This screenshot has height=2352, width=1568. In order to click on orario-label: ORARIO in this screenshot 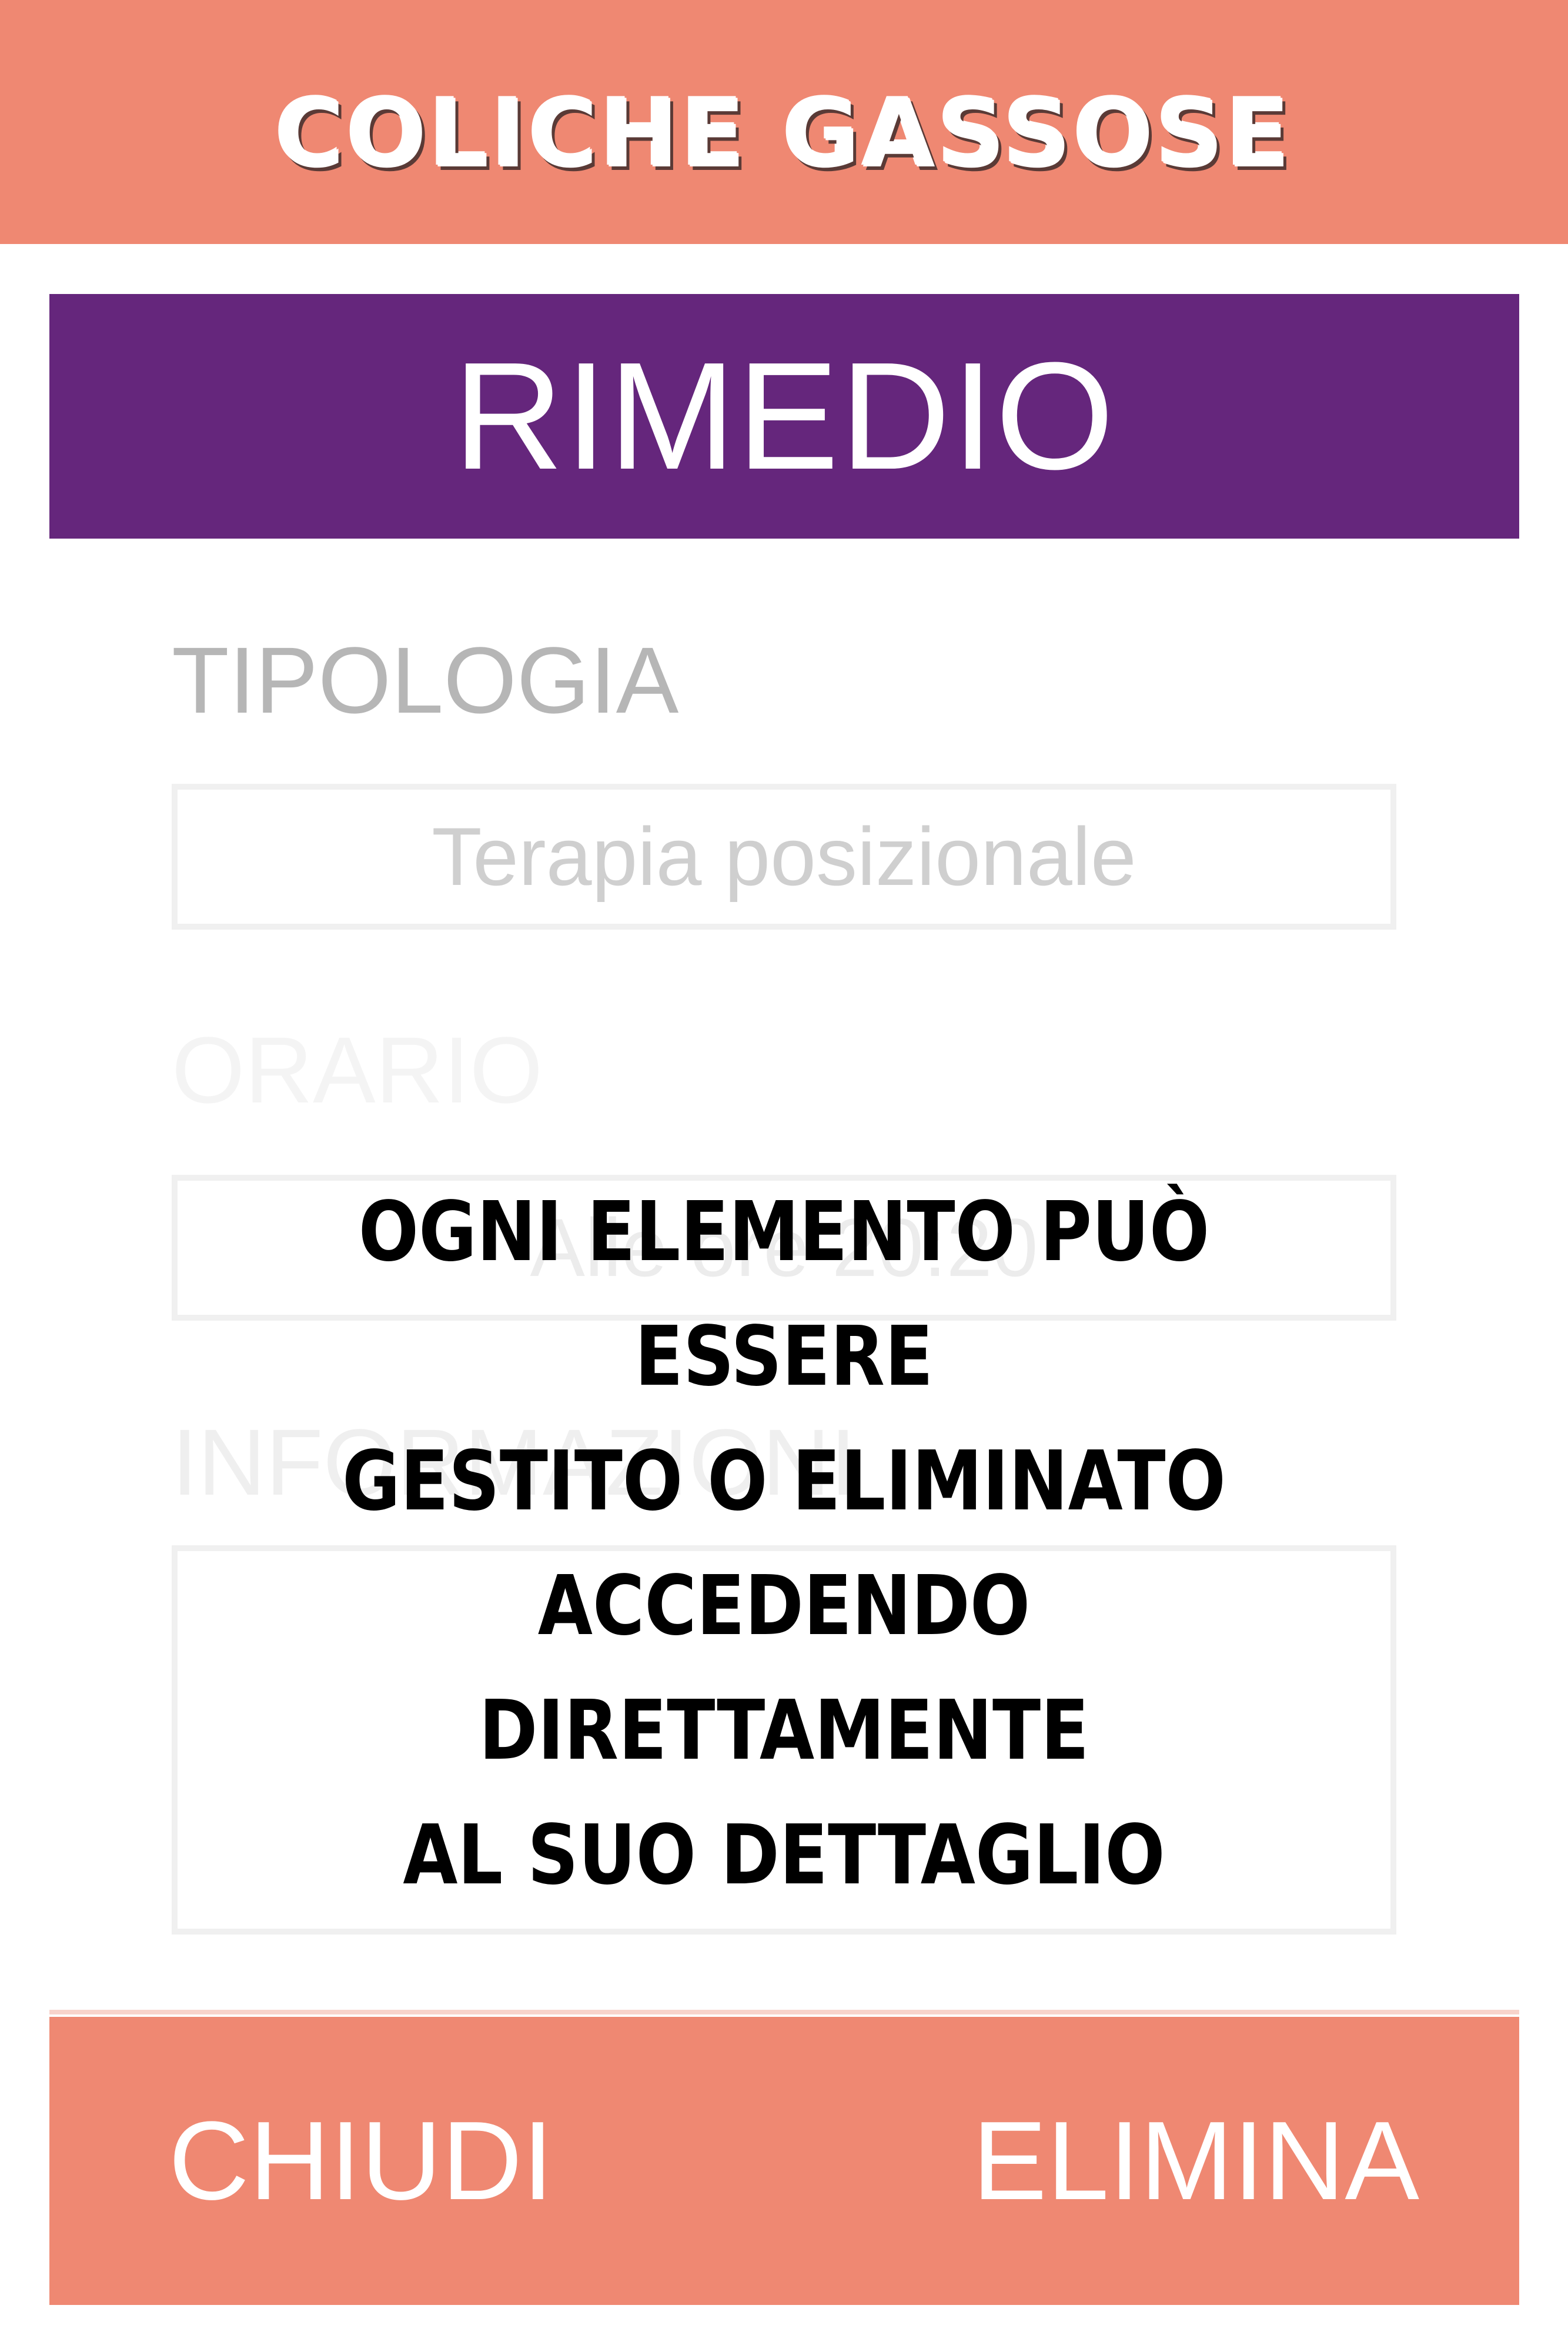, I will do `click(357, 1069)`.